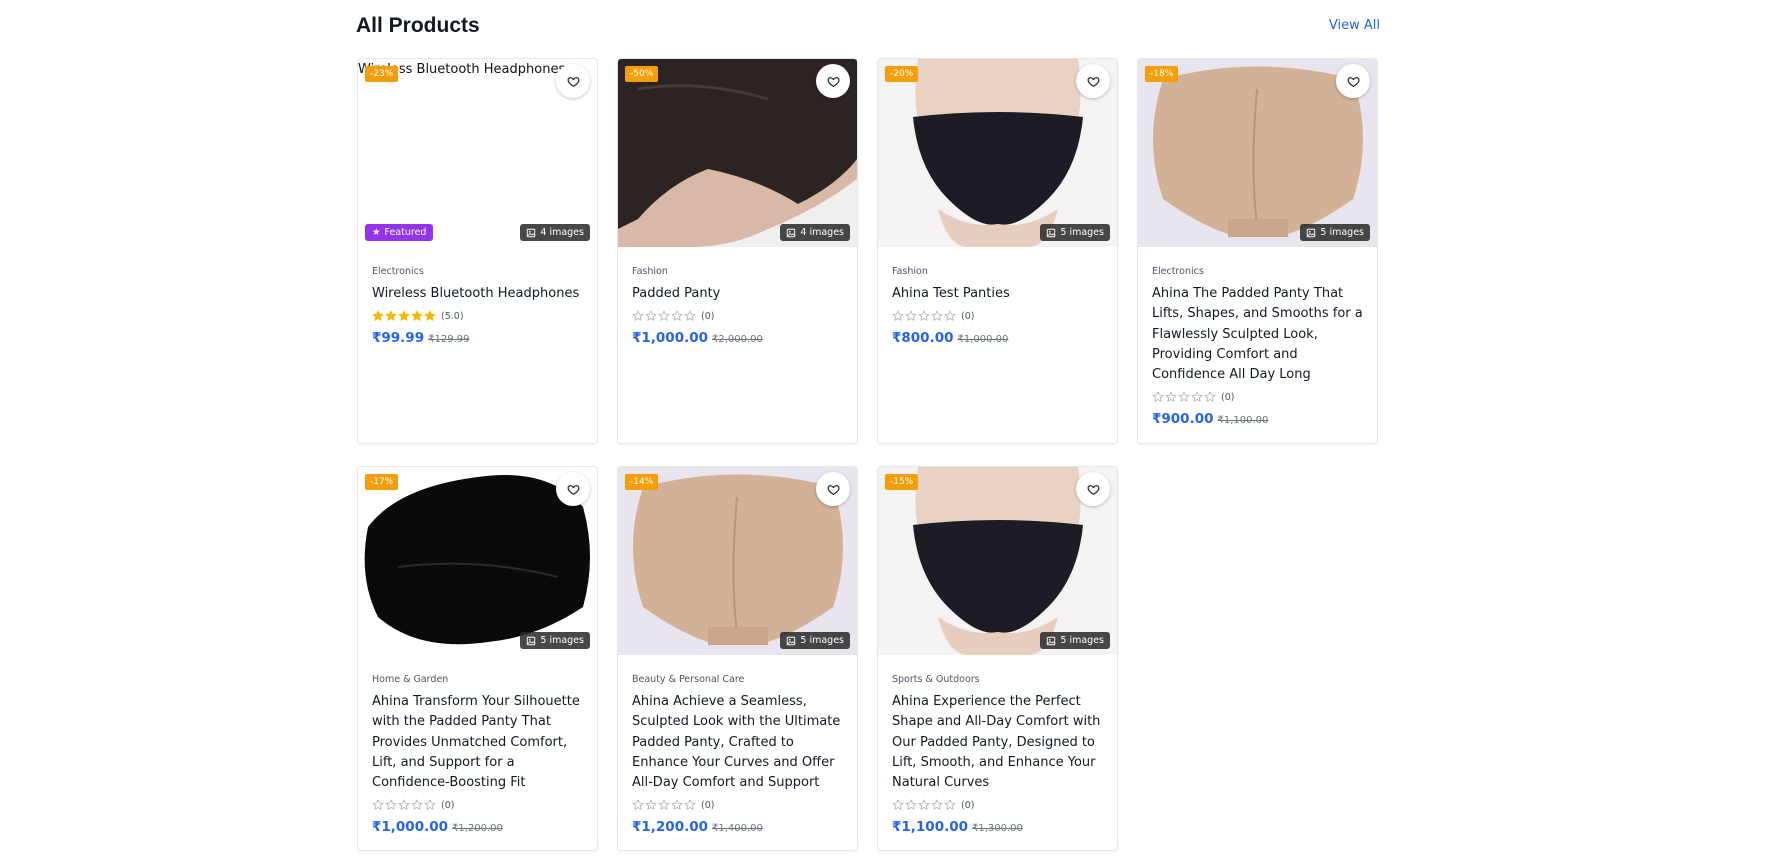 The width and height of the screenshot is (1769, 859). What do you see at coordinates (737, 829) in the screenshot?
I see `product-old-price: ₹1,400.00` at bounding box center [737, 829].